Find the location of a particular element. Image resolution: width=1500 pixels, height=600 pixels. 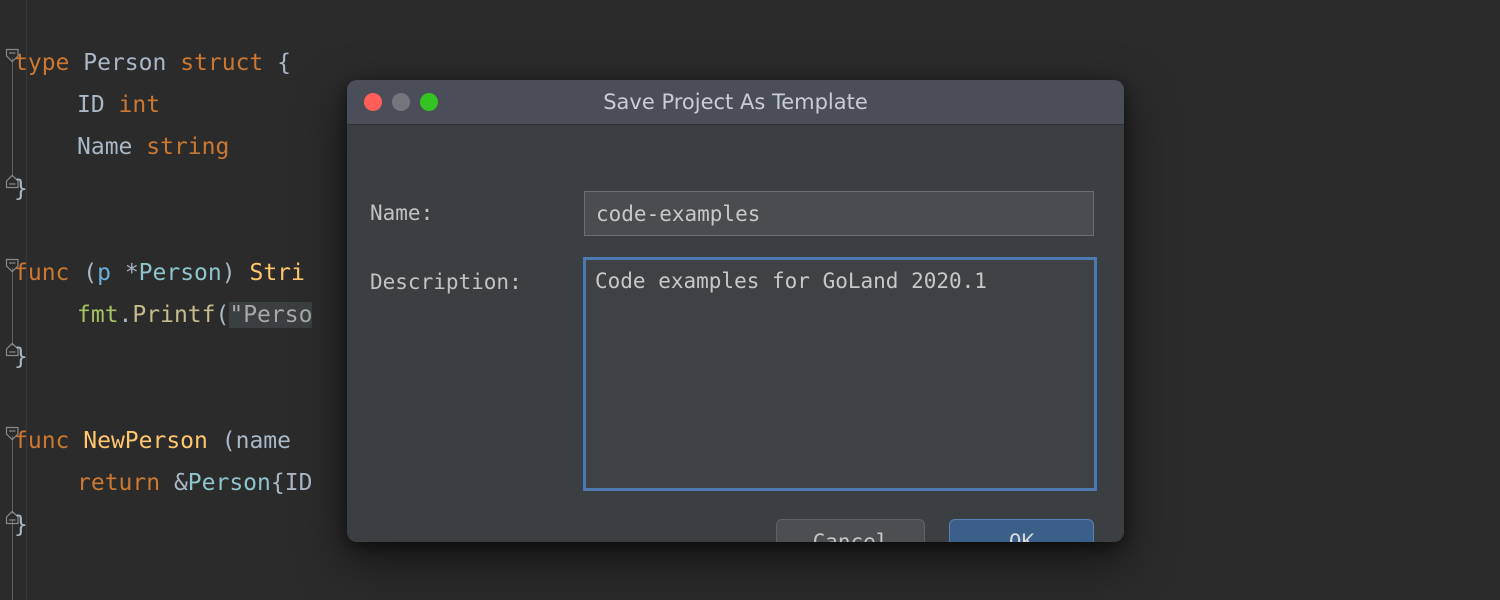

minimize-button is located at coordinates (401, 102).